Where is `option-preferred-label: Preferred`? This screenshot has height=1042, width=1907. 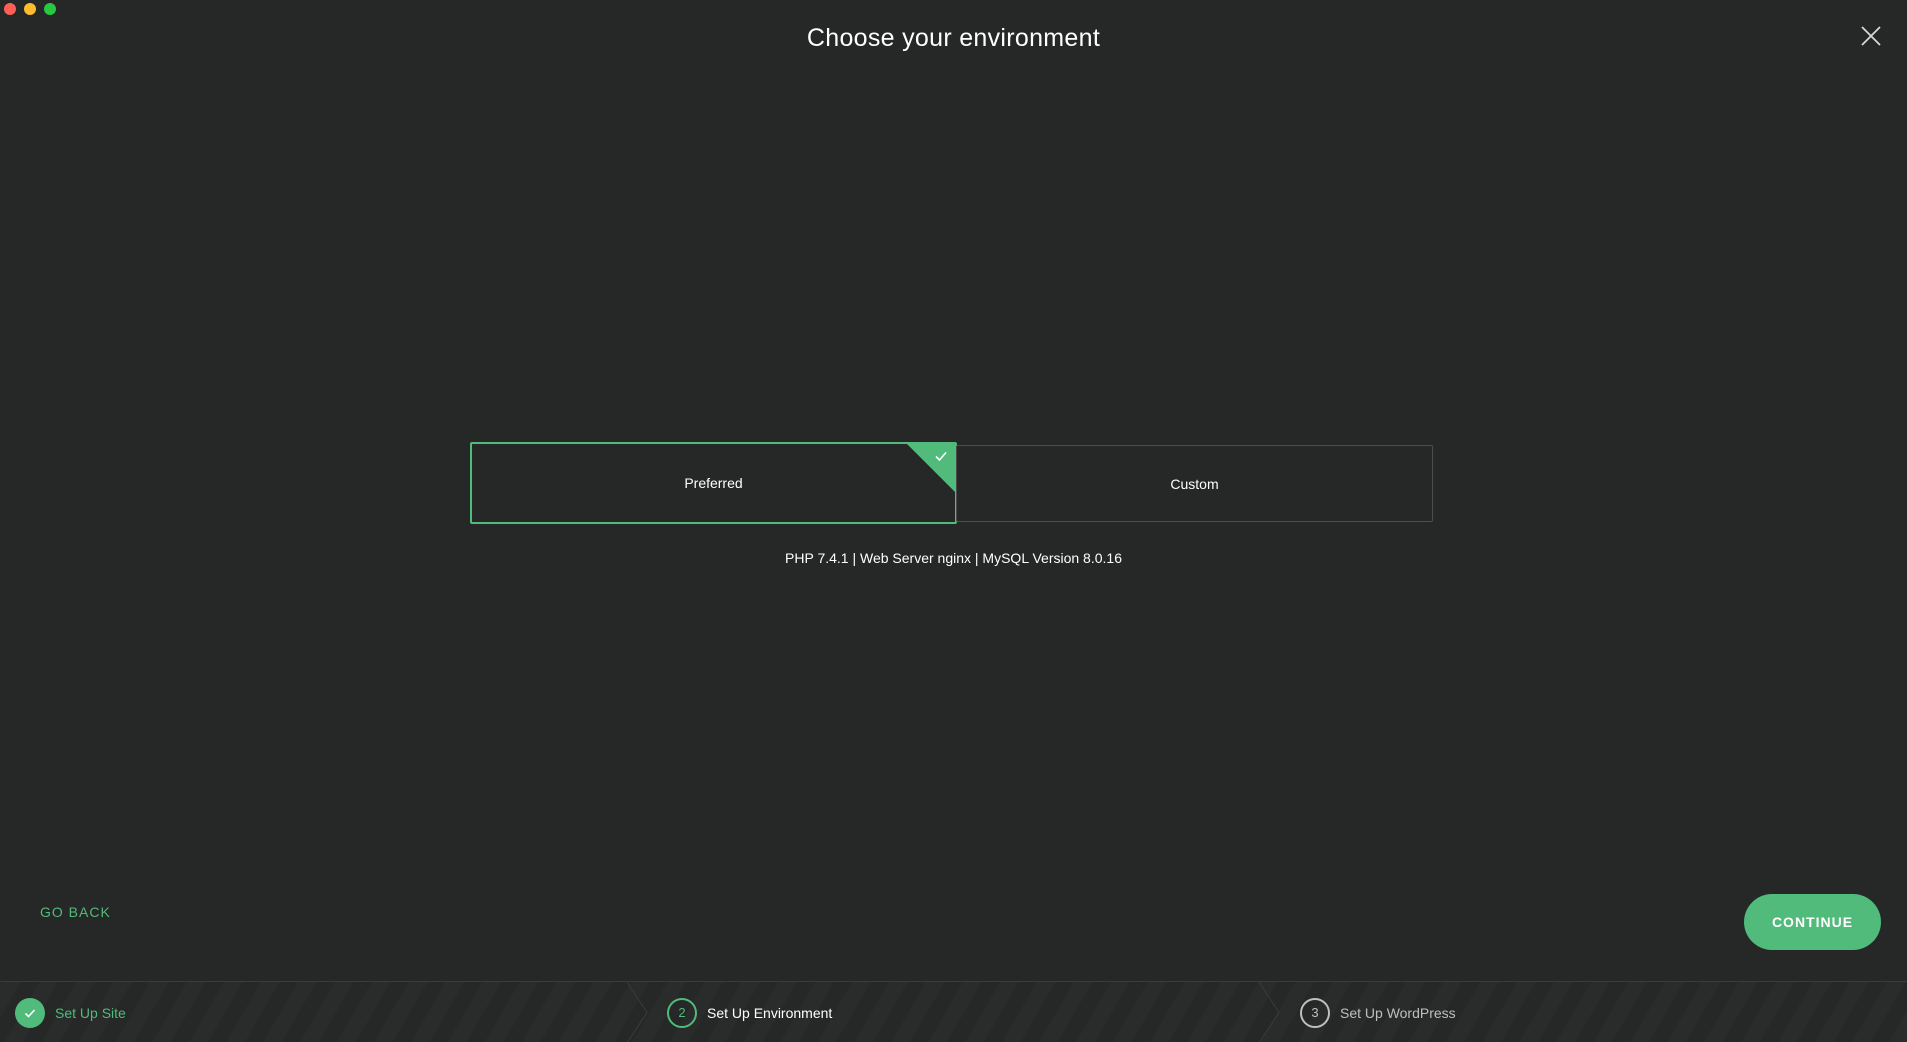 option-preferred-label: Preferred is located at coordinates (713, 483).